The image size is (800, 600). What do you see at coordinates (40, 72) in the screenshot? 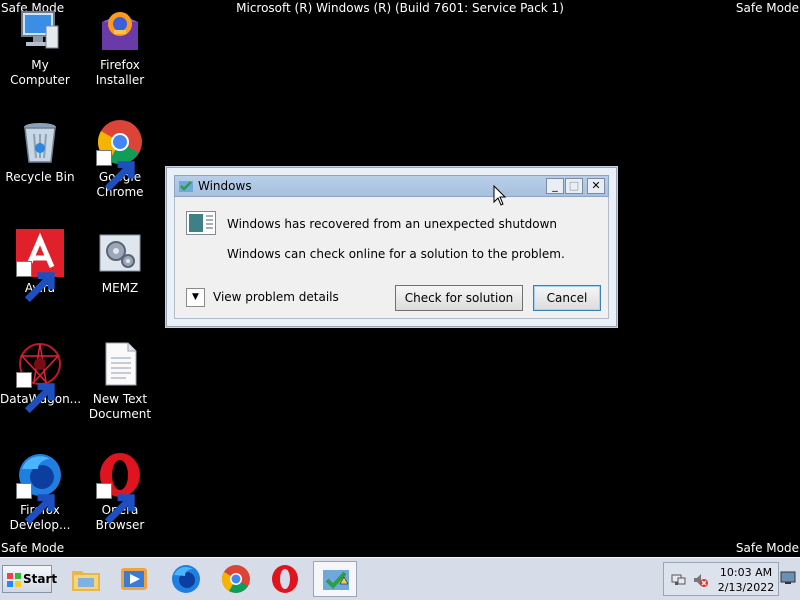
I see `desktop-icon-label: My Computer` at bounding box center [40, 72].